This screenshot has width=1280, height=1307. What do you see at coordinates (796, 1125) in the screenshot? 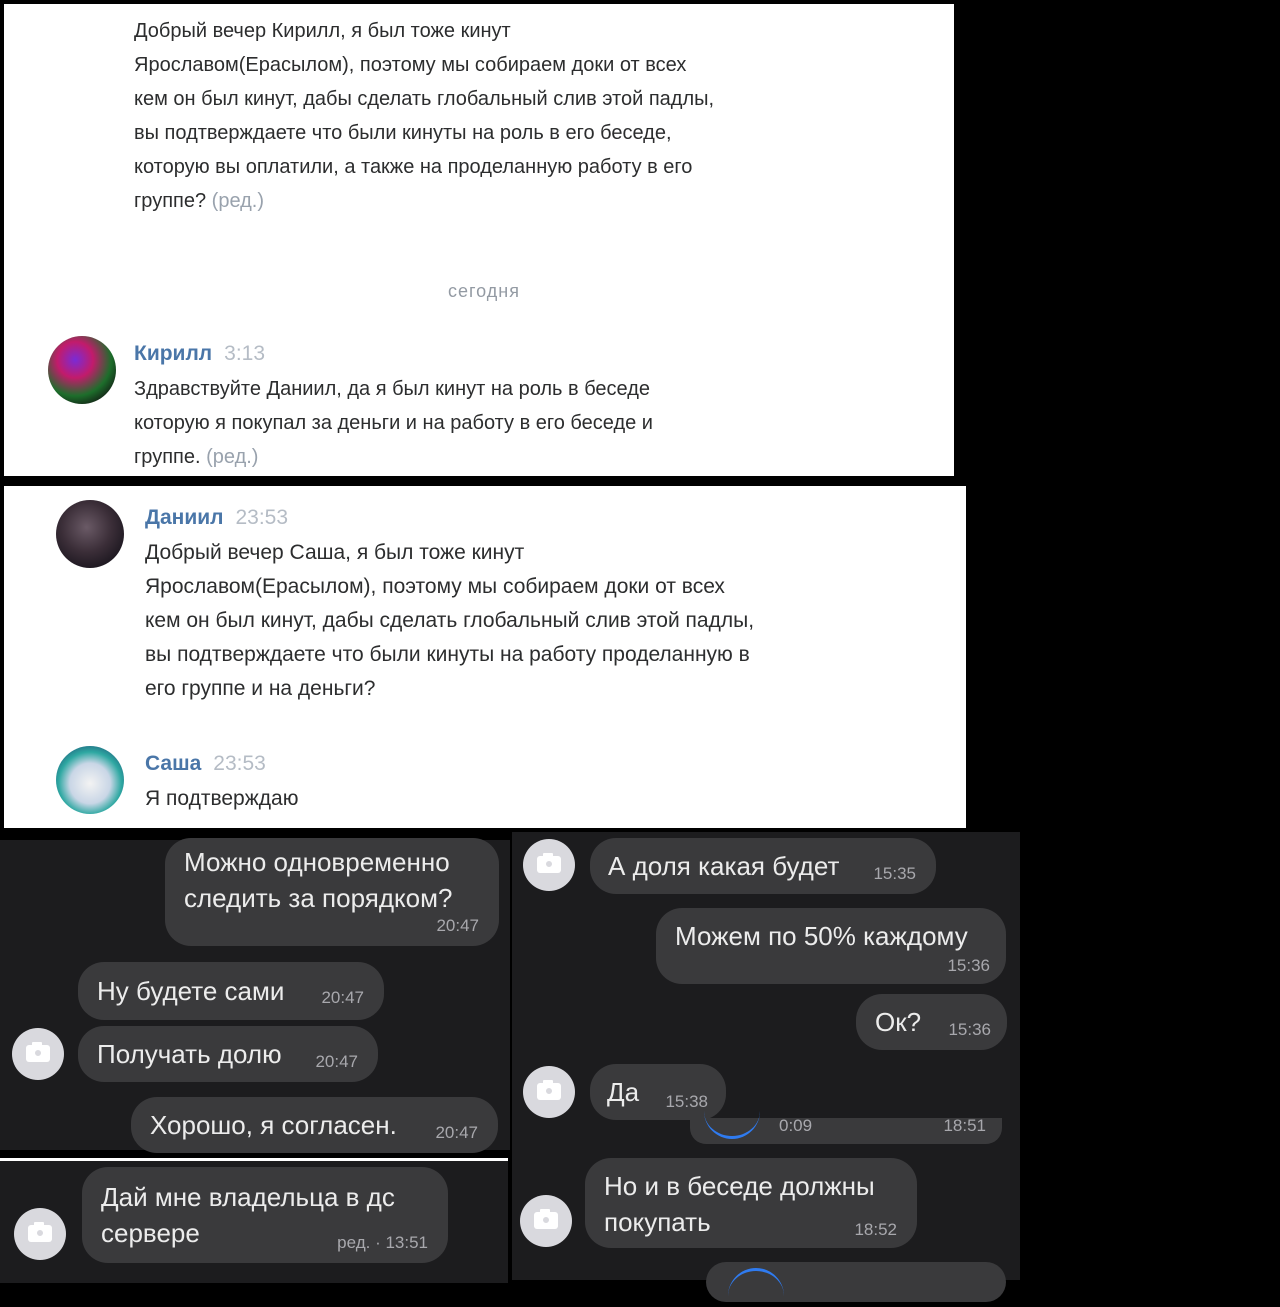
I see `voice-duration: 0:09` at bounding box center [796, 1125].